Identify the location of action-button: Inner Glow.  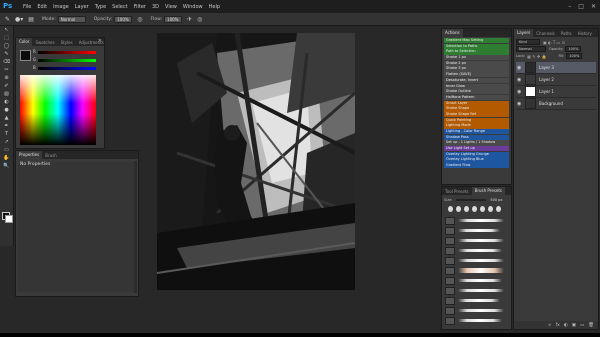
(476, 86).